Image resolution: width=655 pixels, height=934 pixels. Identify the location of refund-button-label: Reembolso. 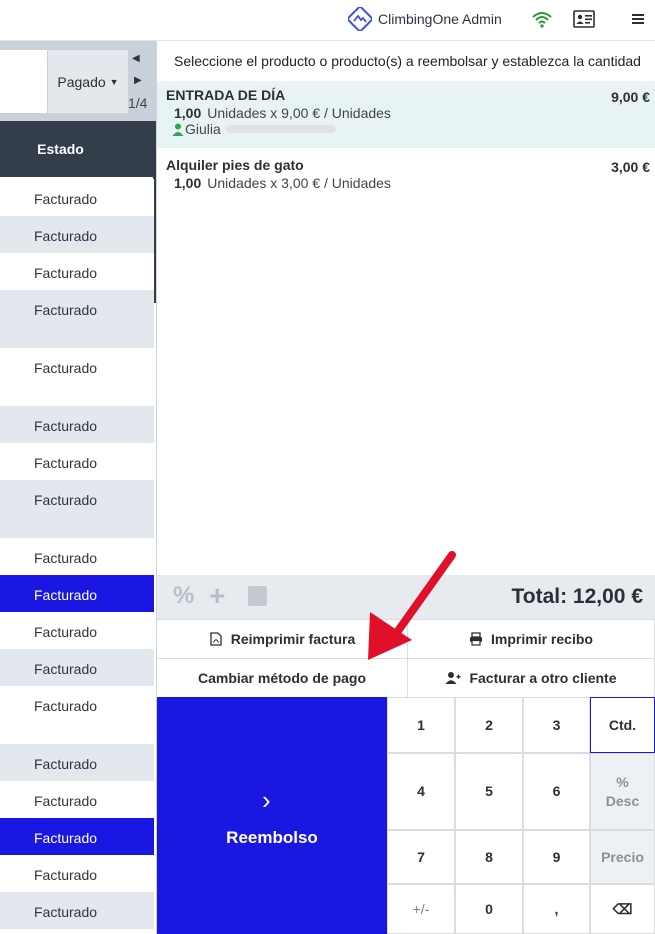
(272, 837).